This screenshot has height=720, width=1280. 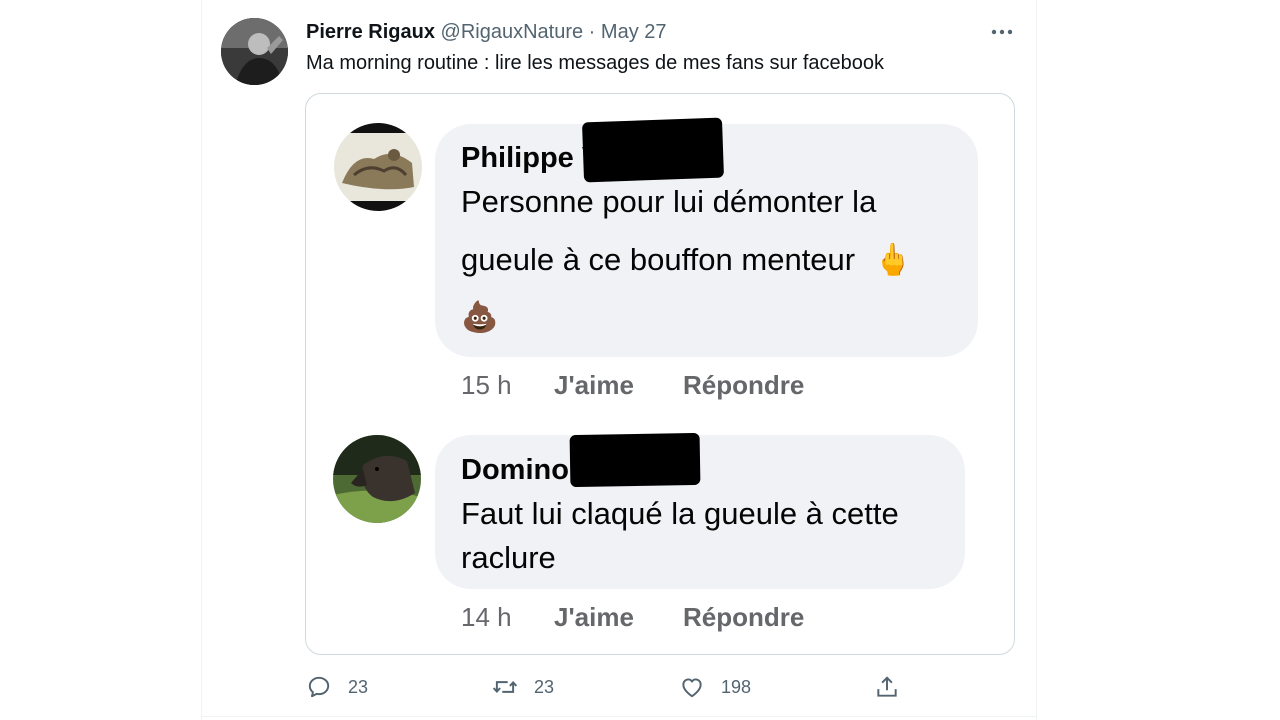 I want to click on more-horizontal-icon, so click(x=1002, y=32).